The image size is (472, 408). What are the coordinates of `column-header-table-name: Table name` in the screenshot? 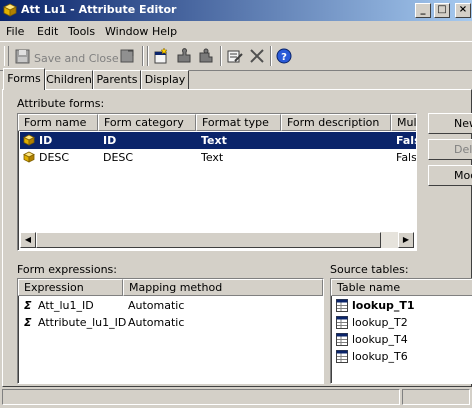 It's located at (401, 287).